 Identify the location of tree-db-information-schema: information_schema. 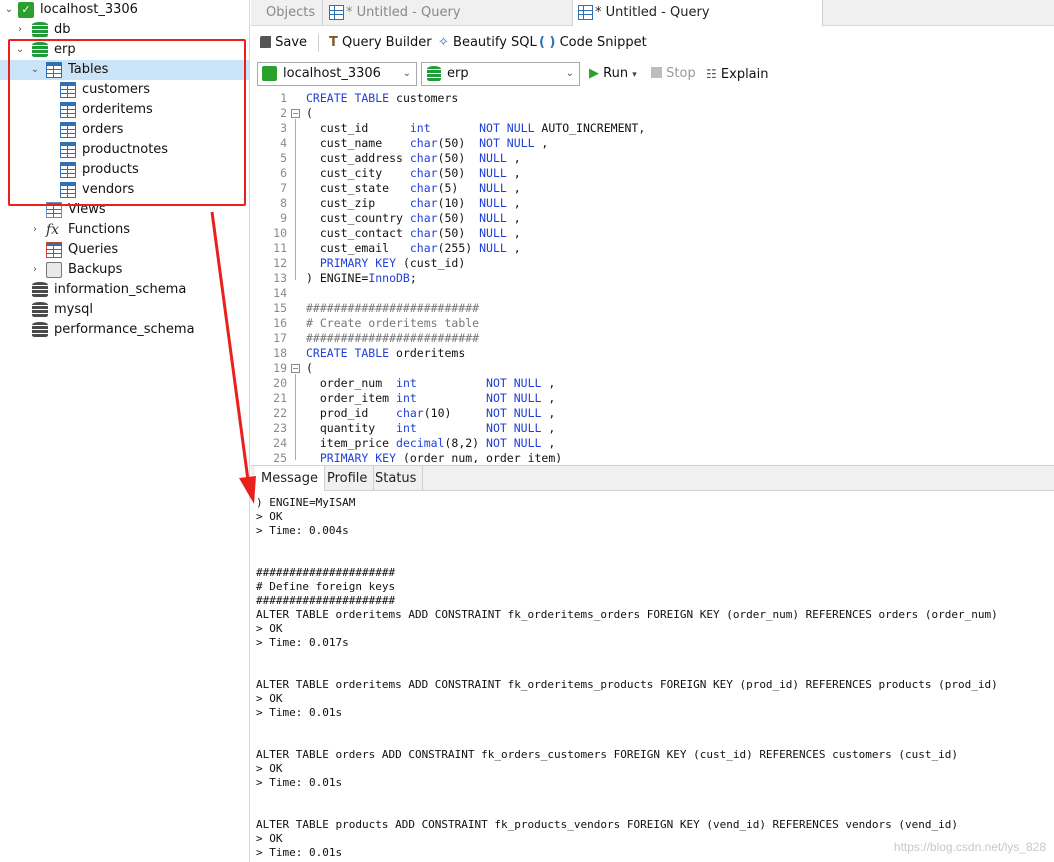
(124, 290).